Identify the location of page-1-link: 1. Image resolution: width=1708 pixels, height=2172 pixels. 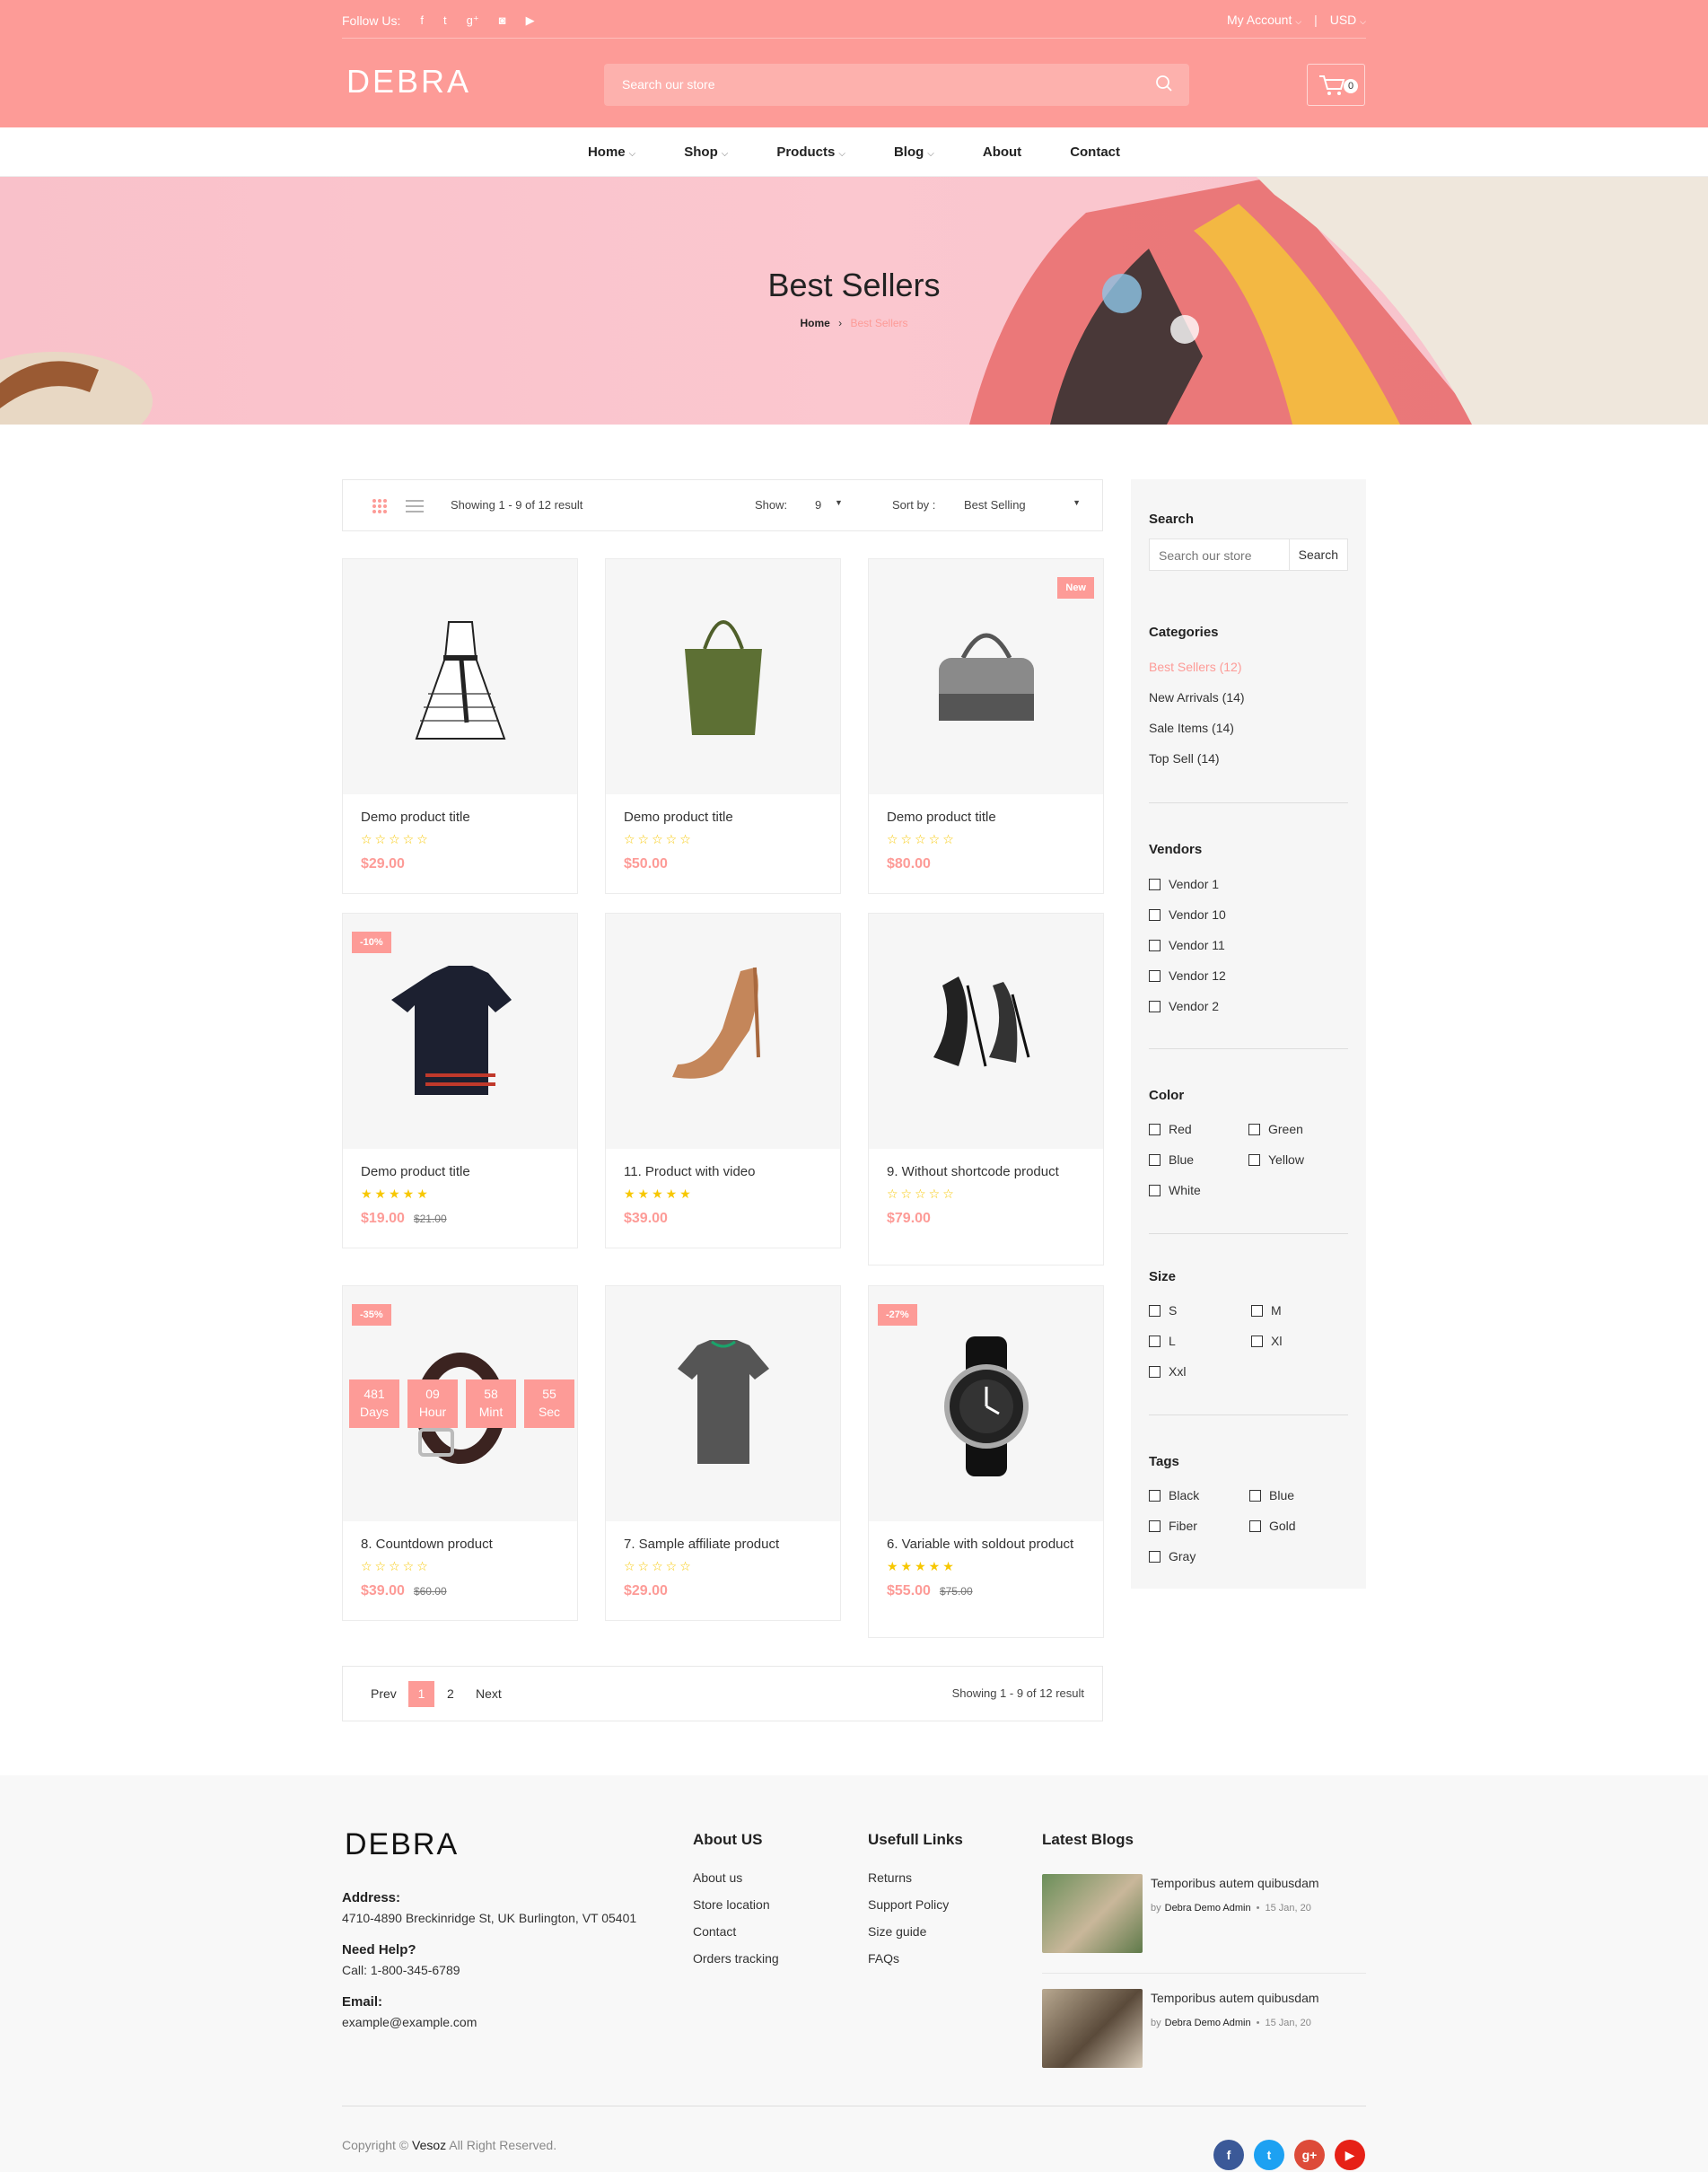
(421, 1694).